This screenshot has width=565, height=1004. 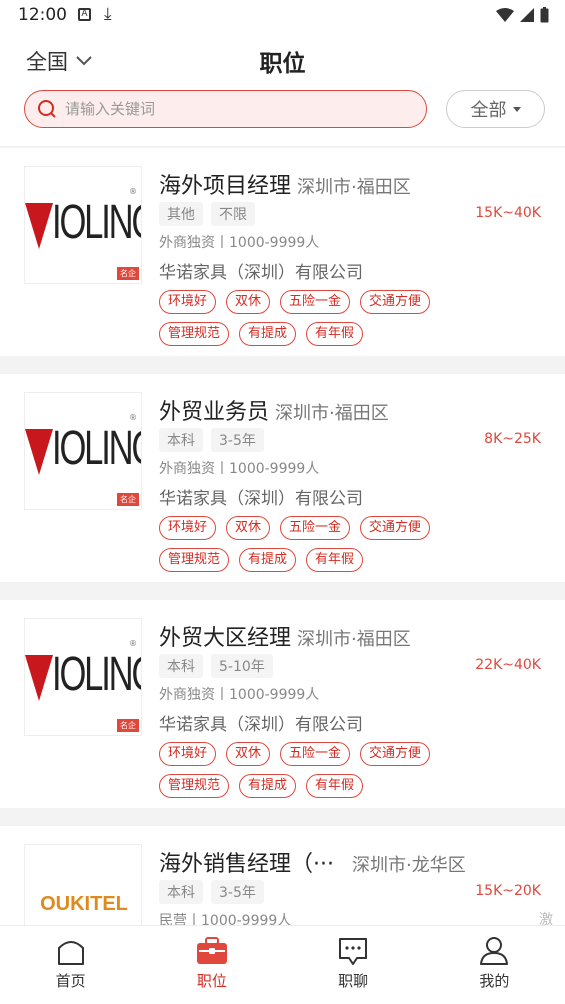 What do you see at coordinates (211, 981) in the screenshot?
I see `tab-jobs-label: 职位` at bounding box center [211, 981].